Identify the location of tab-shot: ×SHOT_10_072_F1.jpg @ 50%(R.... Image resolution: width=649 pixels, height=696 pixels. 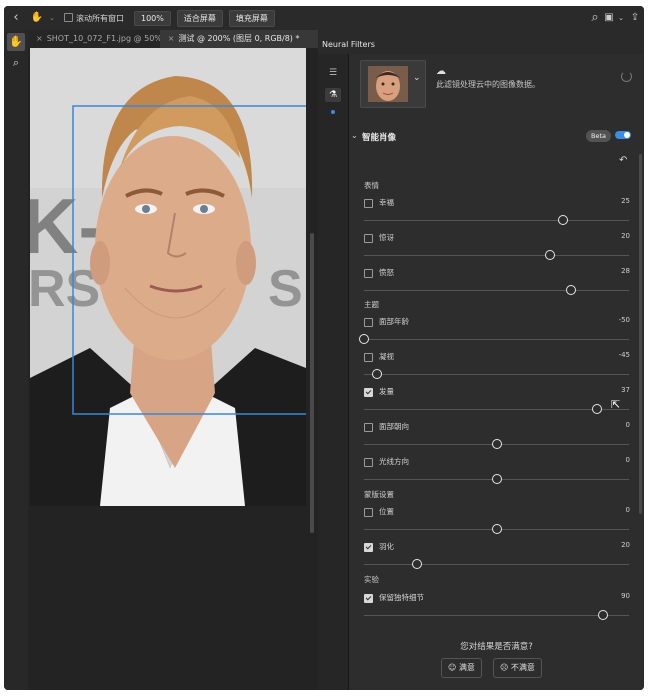
(94, 39).